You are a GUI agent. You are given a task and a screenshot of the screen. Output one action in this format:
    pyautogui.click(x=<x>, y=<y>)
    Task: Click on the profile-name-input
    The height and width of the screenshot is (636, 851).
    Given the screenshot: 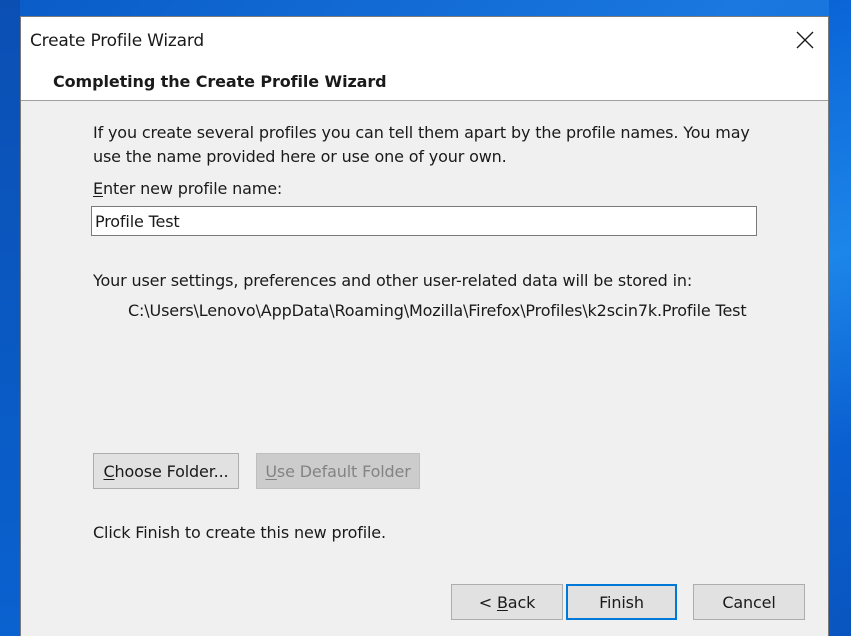 What is the action you would take?
    pyautogui.click(x=424, y=221)
    